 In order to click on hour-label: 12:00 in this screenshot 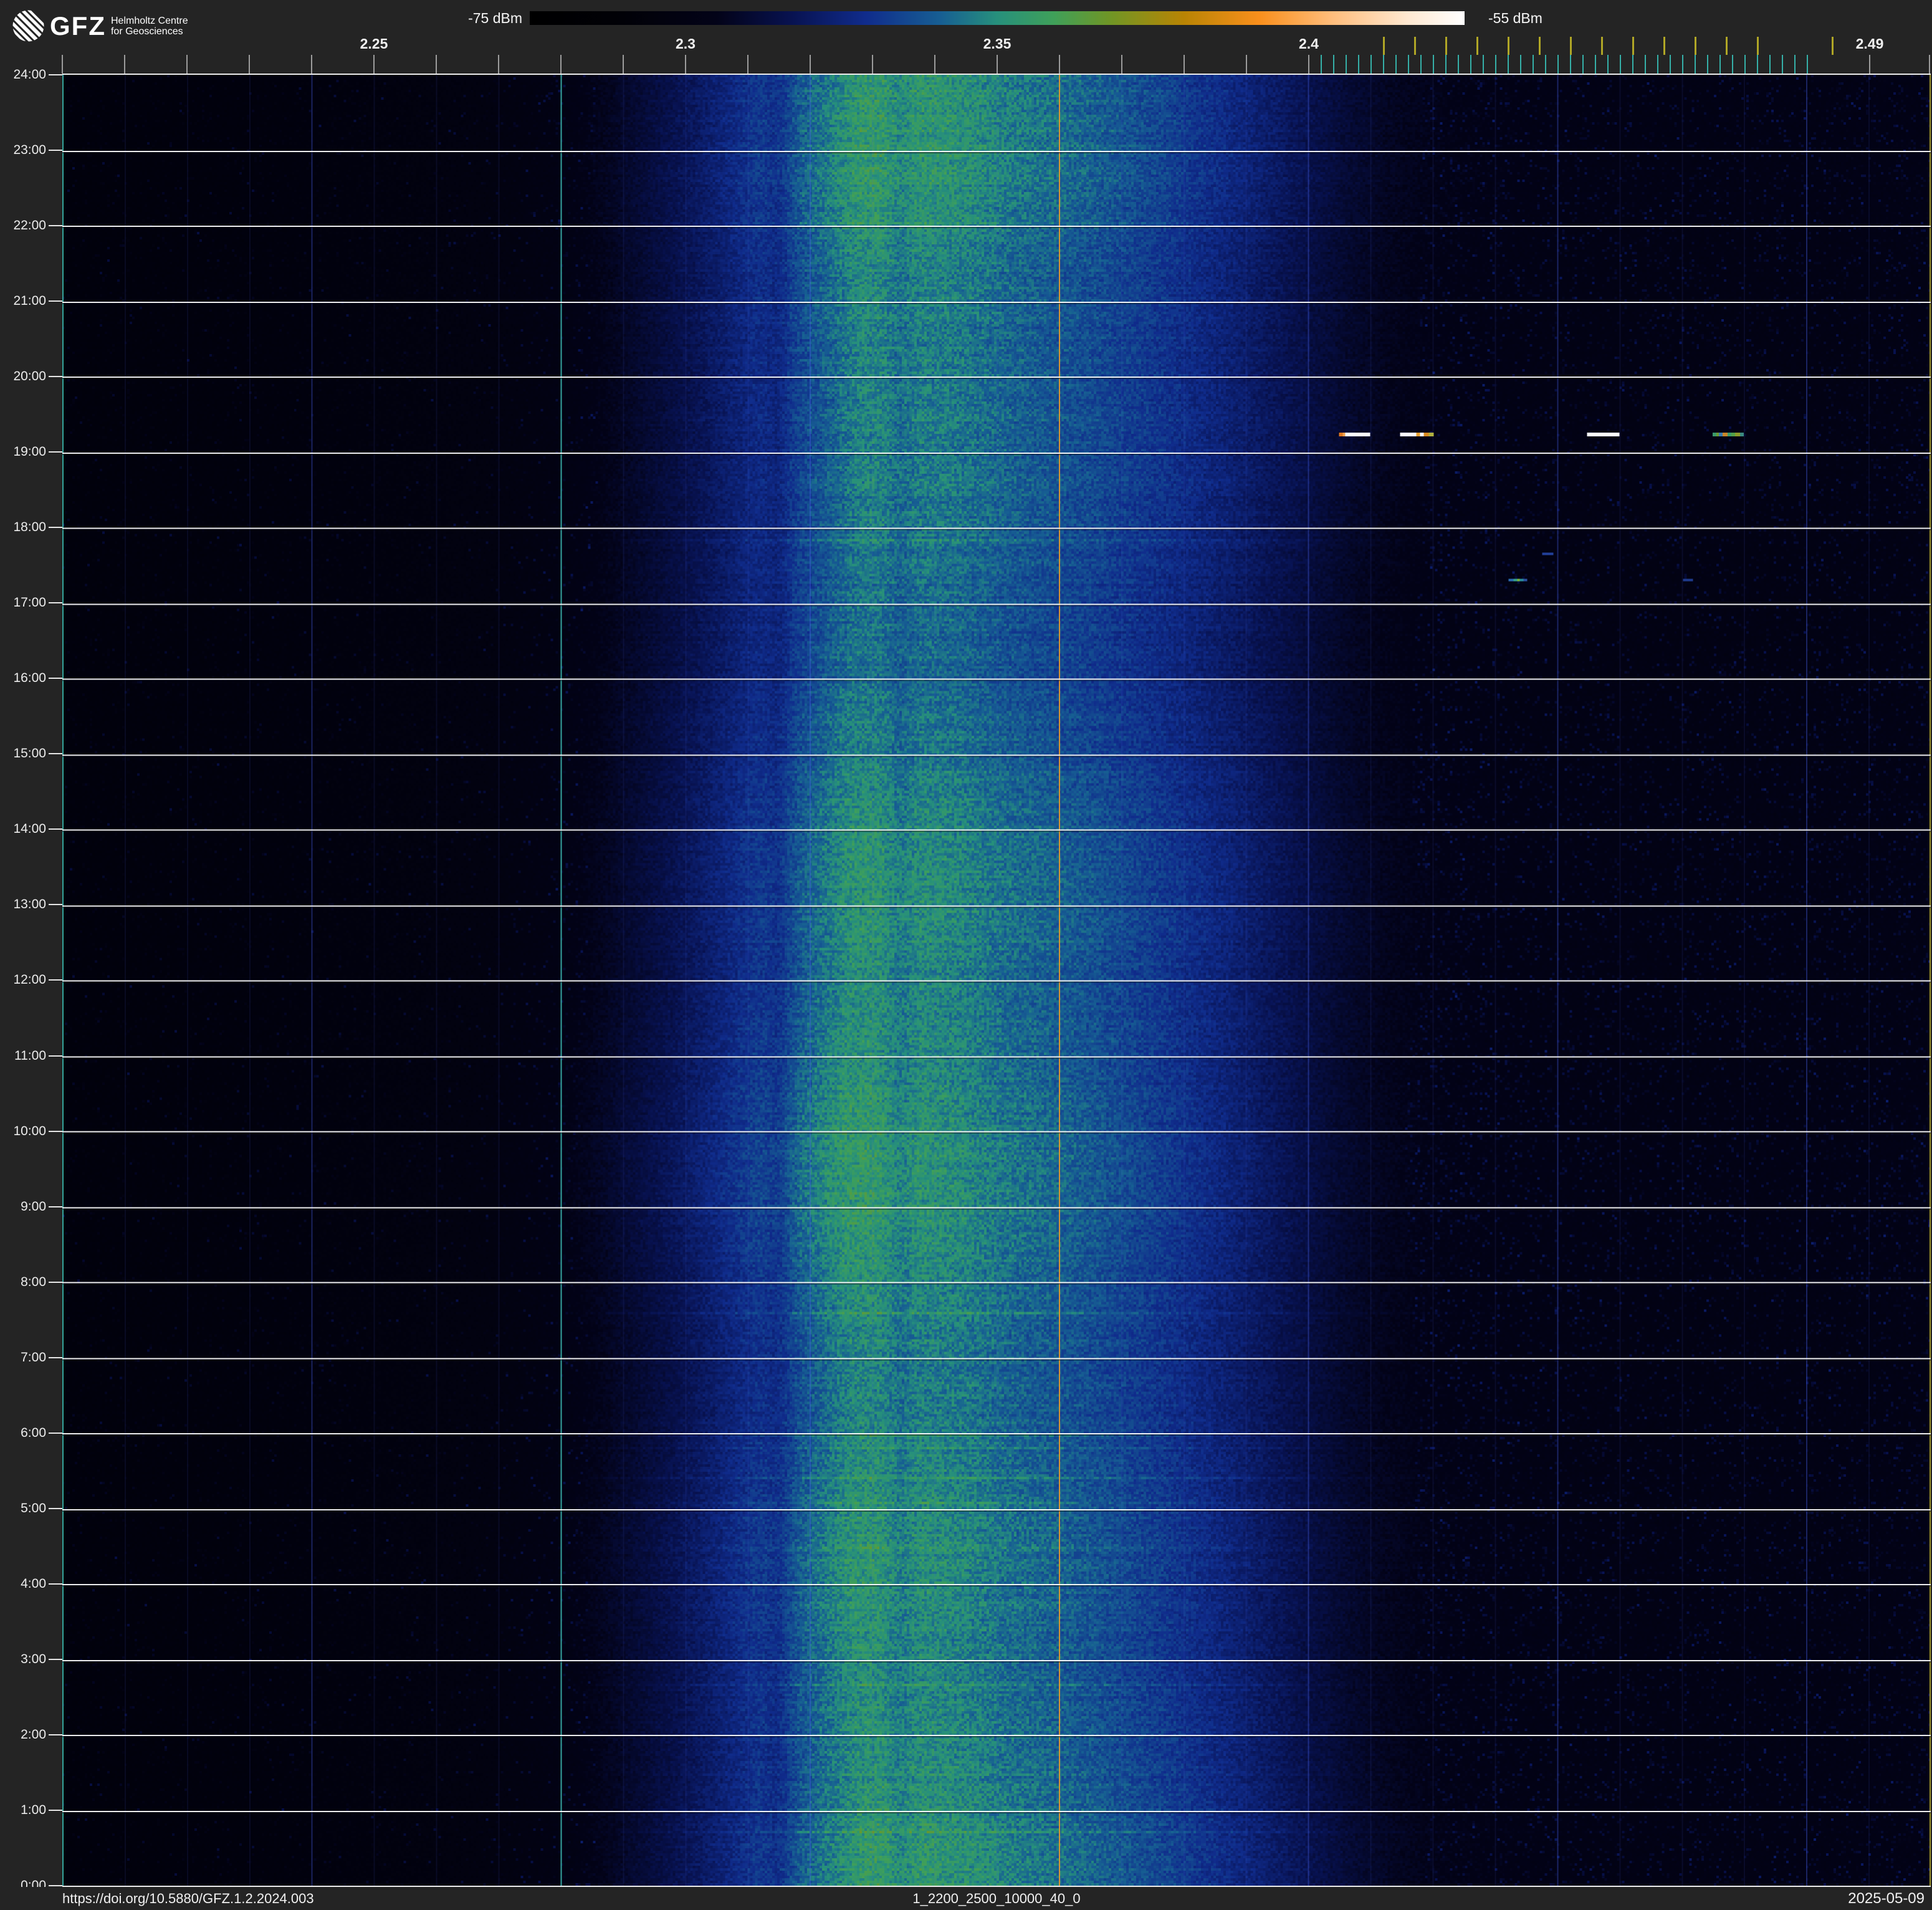, I will do `click(29, 979)`.